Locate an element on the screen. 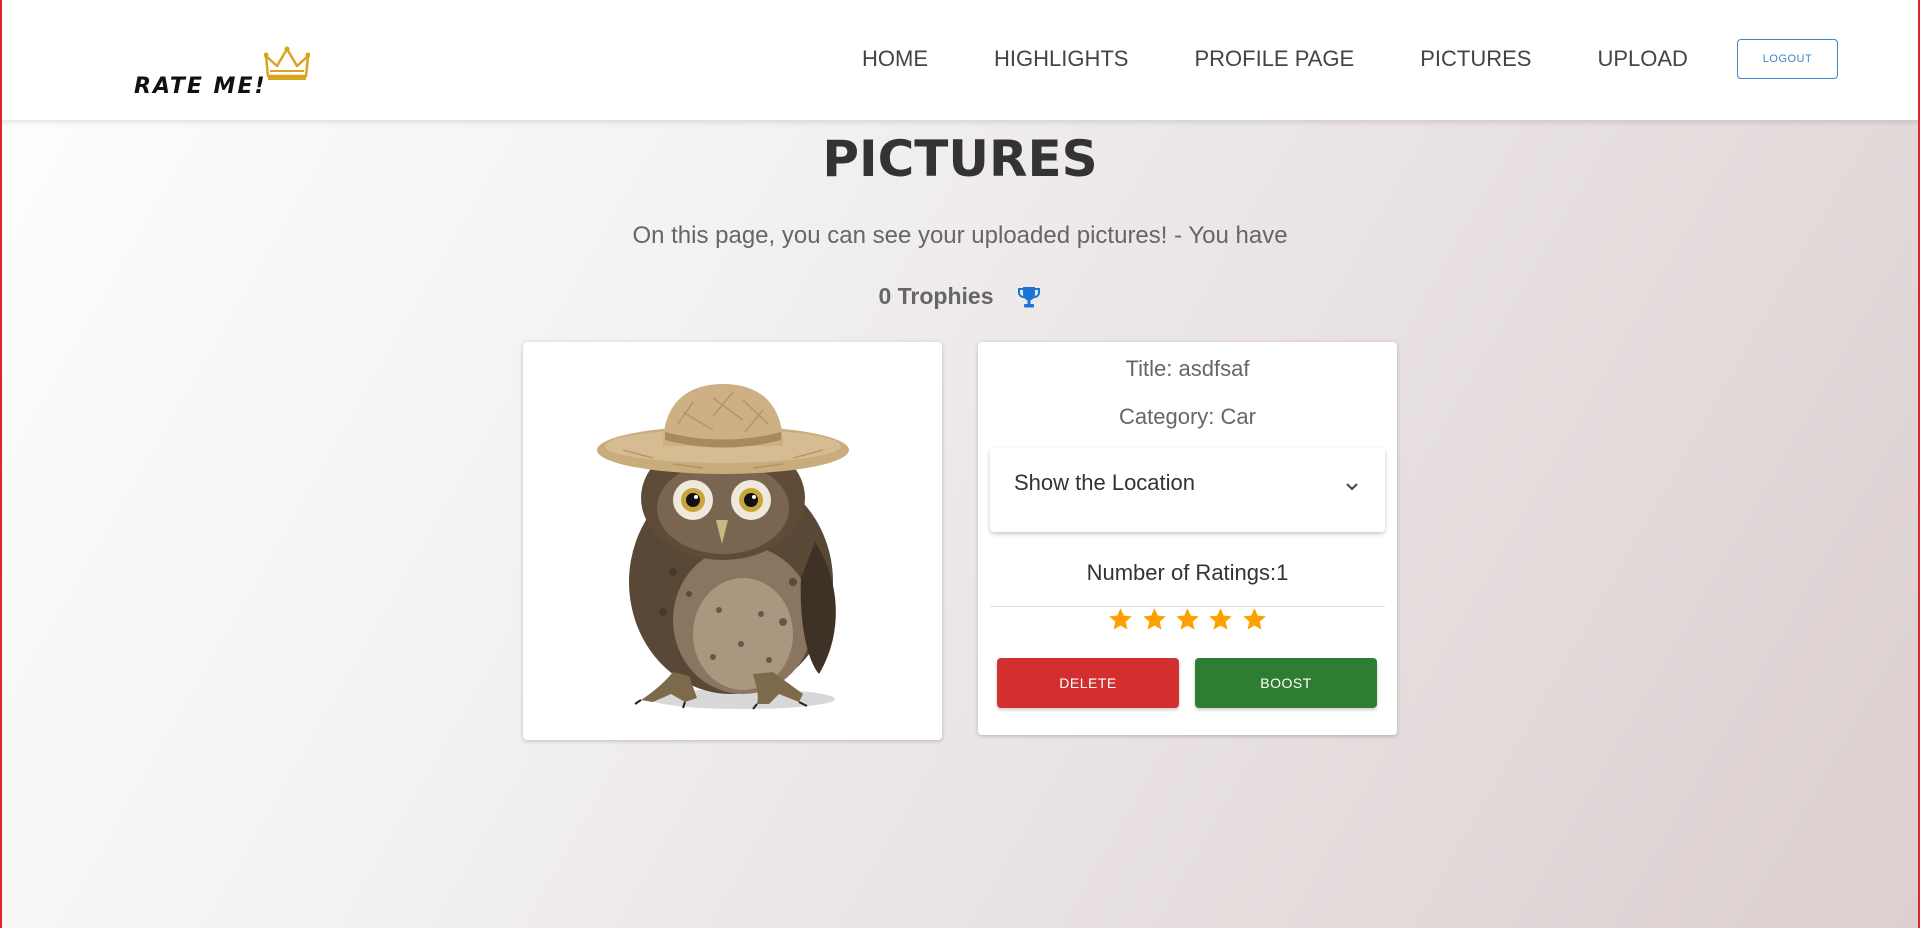  boost-button: BOOST is located at coordinates (1286, 683).